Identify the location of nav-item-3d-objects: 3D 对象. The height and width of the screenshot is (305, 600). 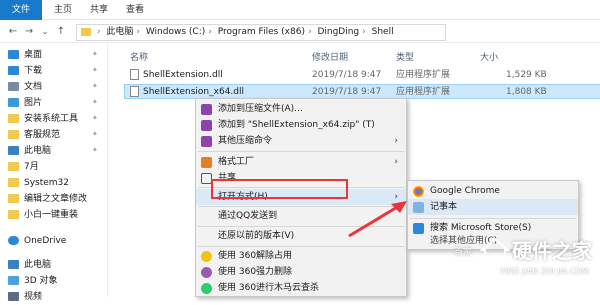
(33, 281).